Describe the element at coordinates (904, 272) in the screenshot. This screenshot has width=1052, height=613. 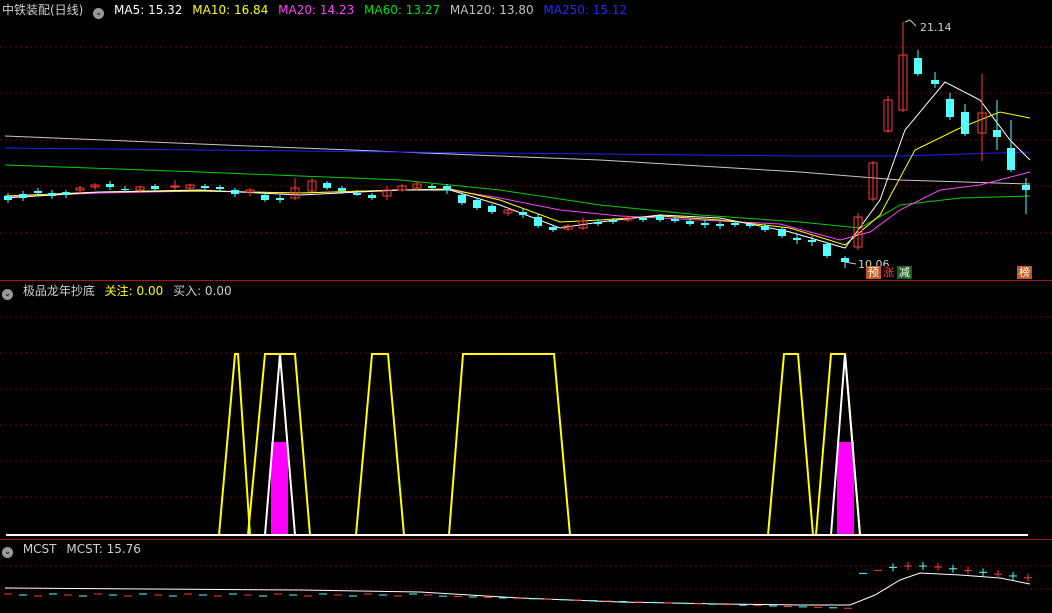
I see `tag-jian: 减` at that location.